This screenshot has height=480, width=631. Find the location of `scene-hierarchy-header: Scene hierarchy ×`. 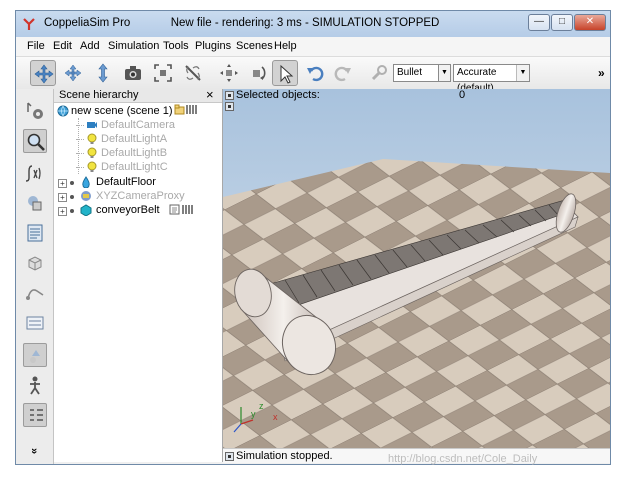

scene-hierarchy-header: Scene hierarchy × is located at coordinates (138, 95).